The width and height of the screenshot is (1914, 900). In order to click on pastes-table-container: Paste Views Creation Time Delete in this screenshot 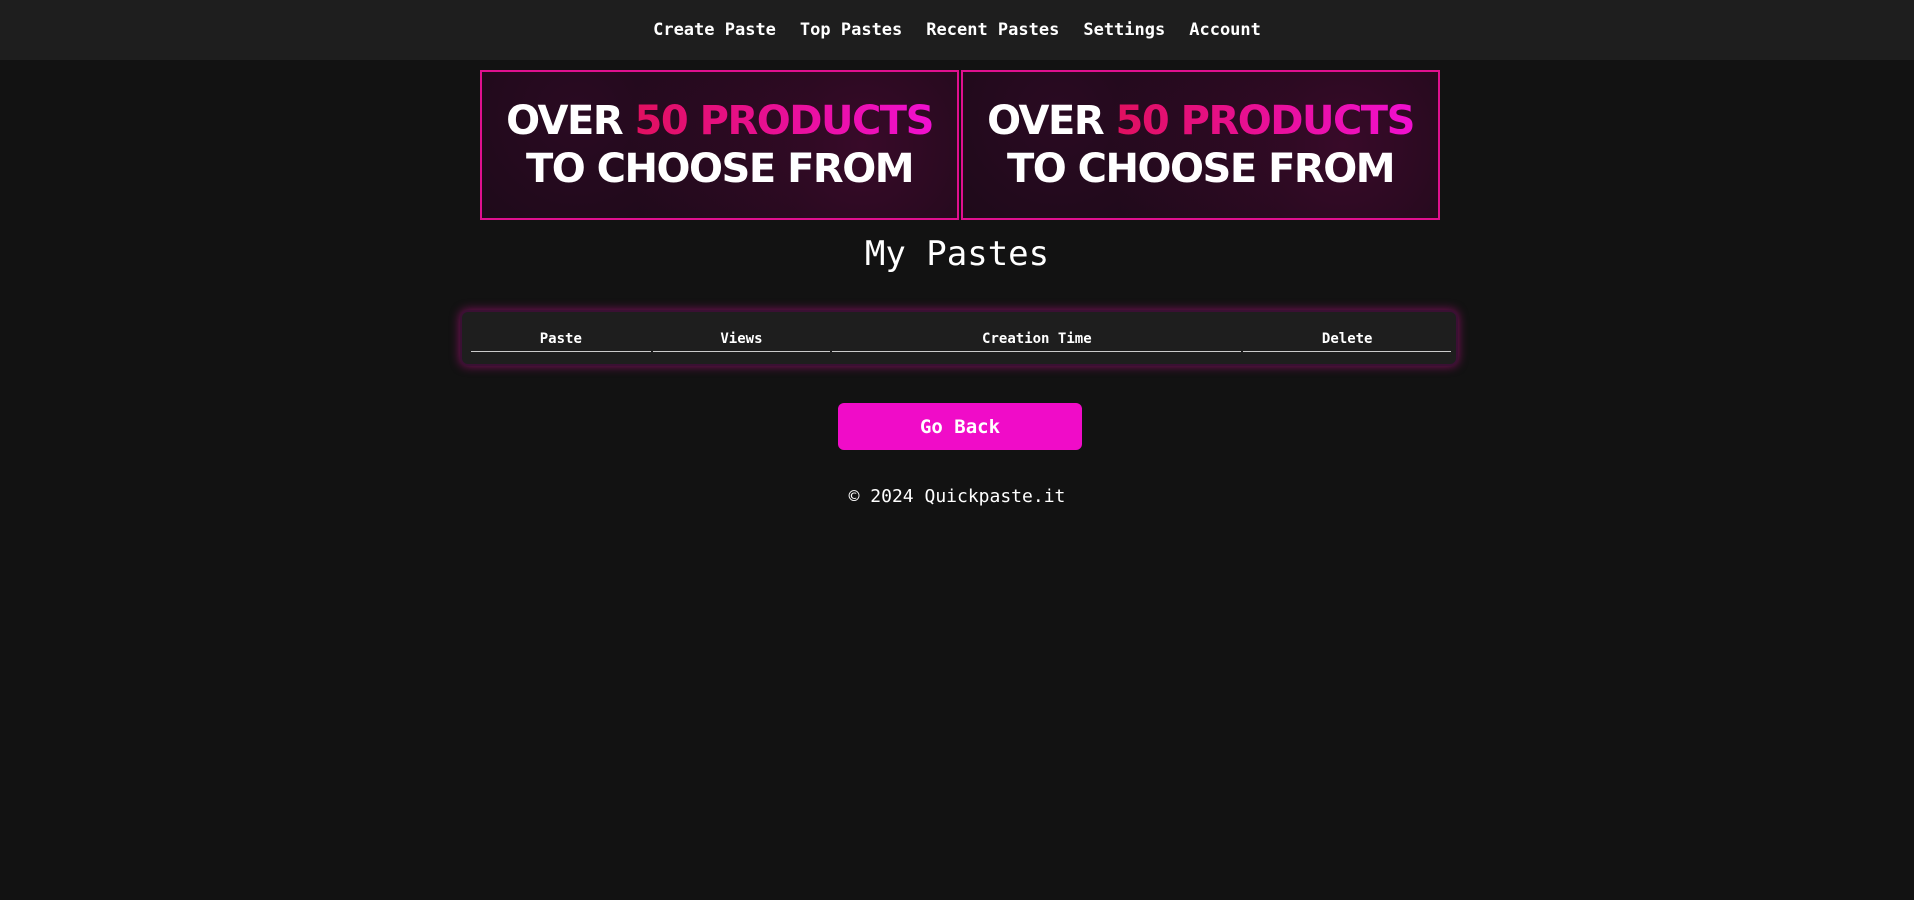, I will do `click(959, 338)`.